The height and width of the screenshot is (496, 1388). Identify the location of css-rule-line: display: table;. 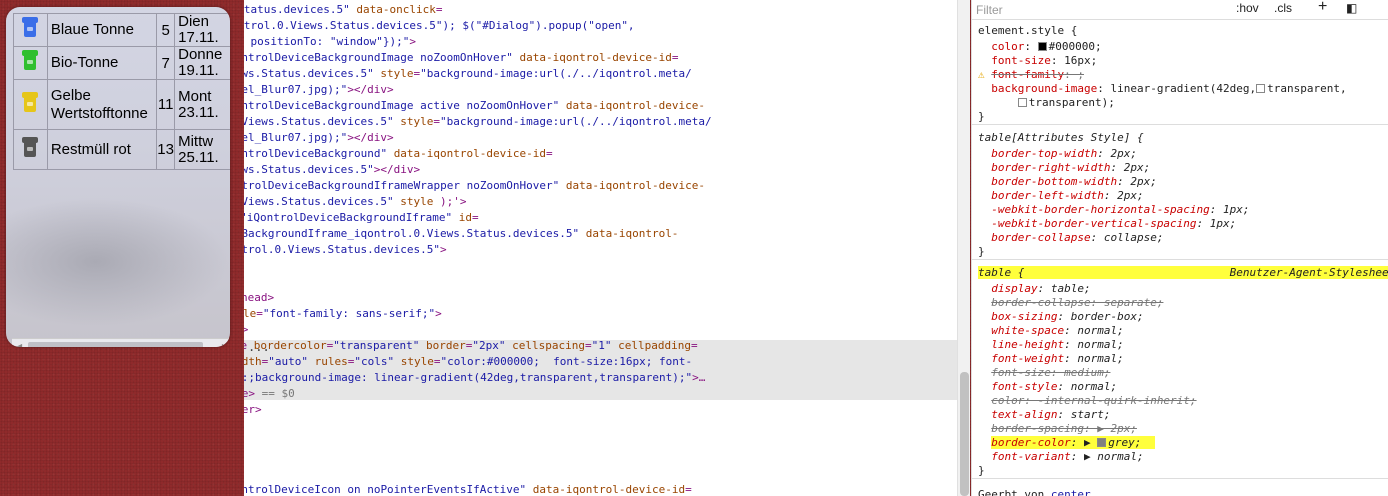
(1034, 289).